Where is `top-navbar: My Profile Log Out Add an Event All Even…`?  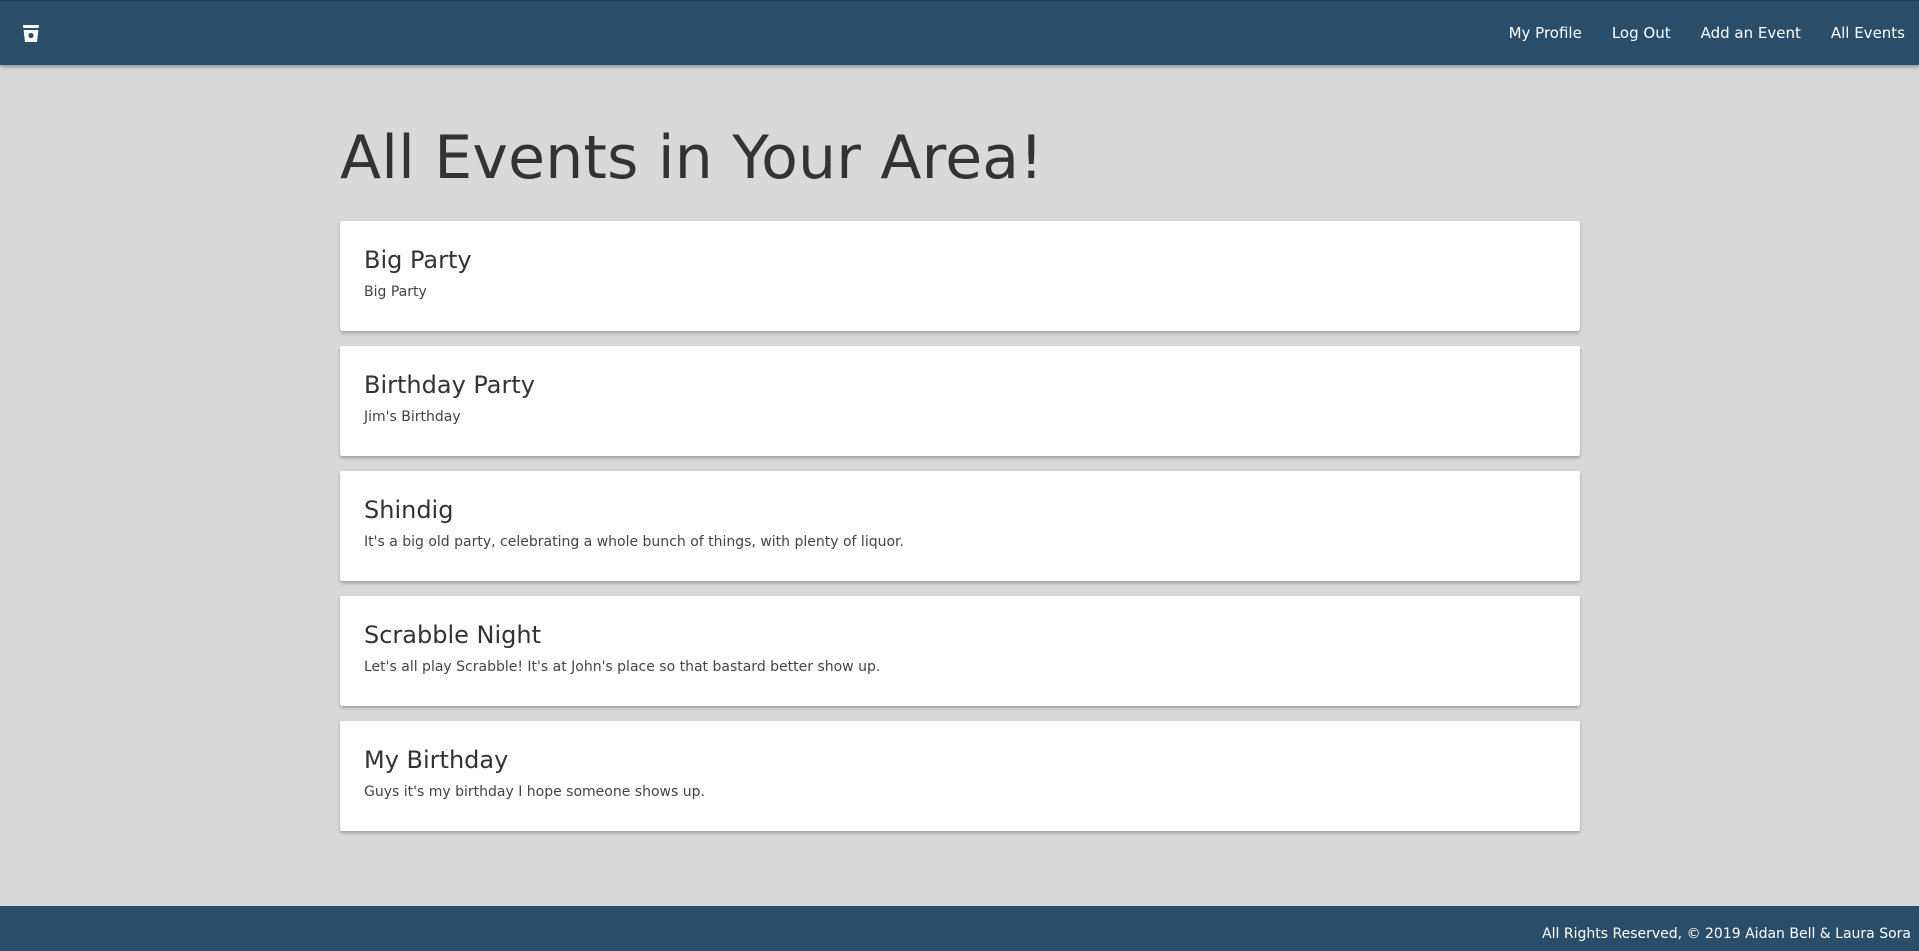 top-navbar: My Profile Log Out Add an Event All Even… is located at coordinates (959, 32).